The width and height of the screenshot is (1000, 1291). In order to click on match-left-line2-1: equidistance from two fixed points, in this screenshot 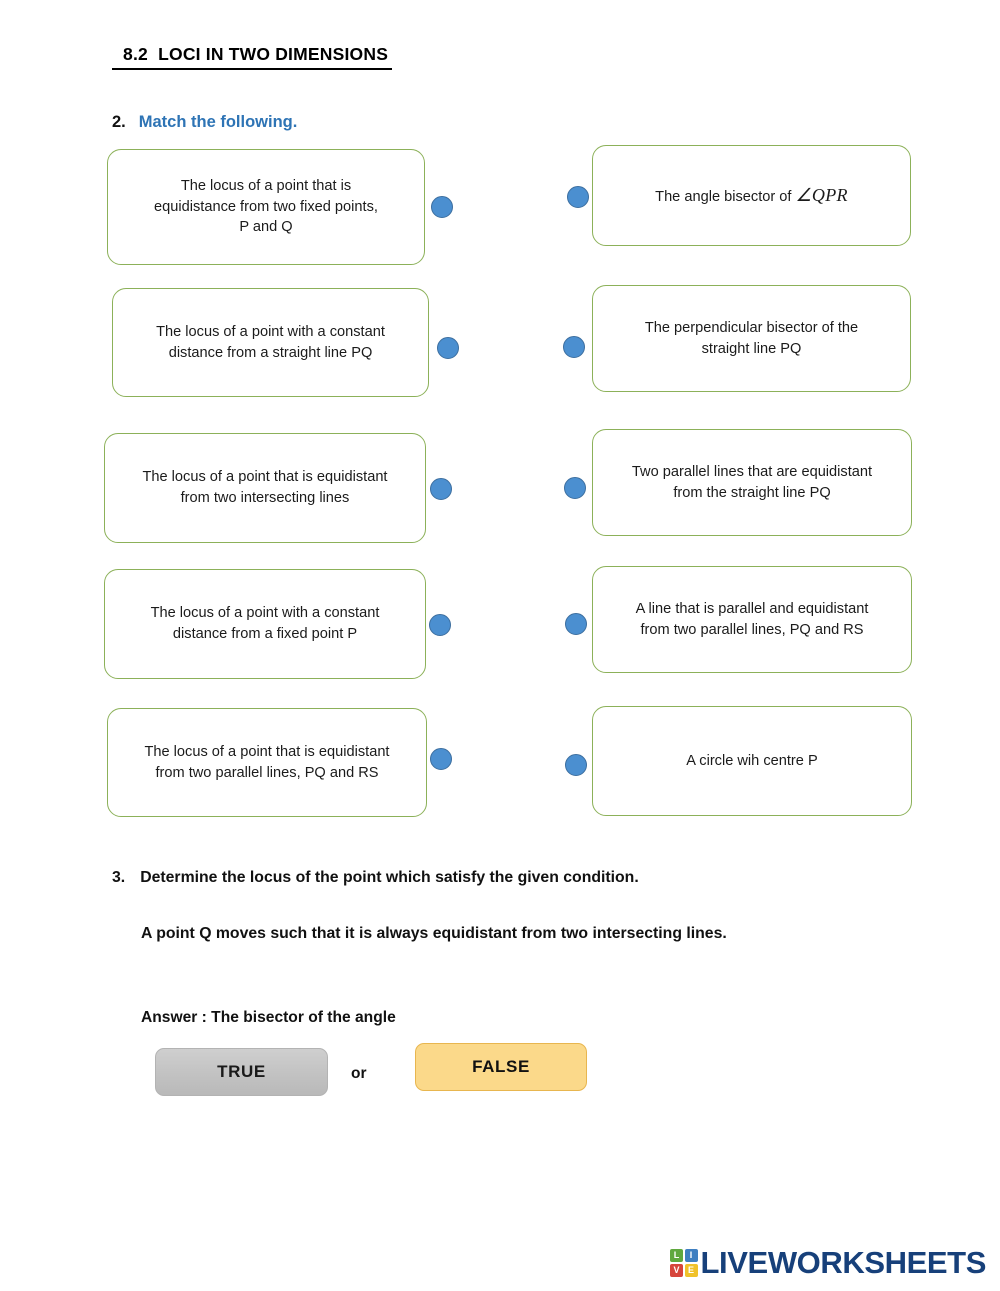, I will do `click(266, 206)`.